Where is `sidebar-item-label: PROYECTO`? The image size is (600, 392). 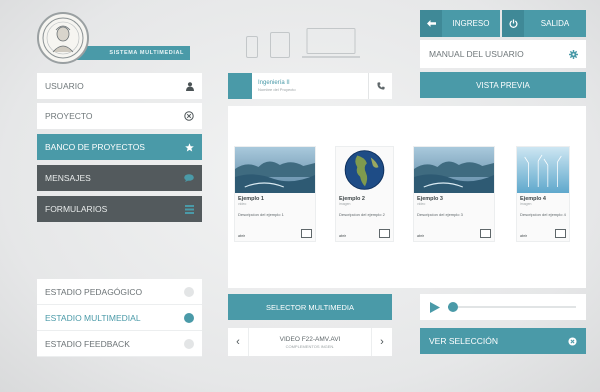 sidebar-item-label: PROYECTO is located at coordinates (69, 116).